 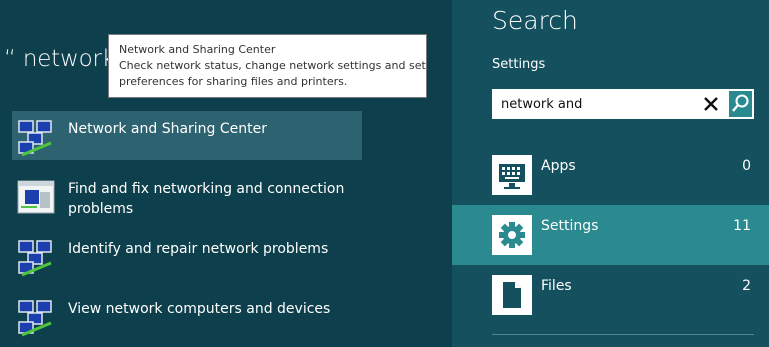 What do you see at coordinates (519, 64) in the screenshot?
I see `search-scope-label: Settings` at bounding box center [519, 64].